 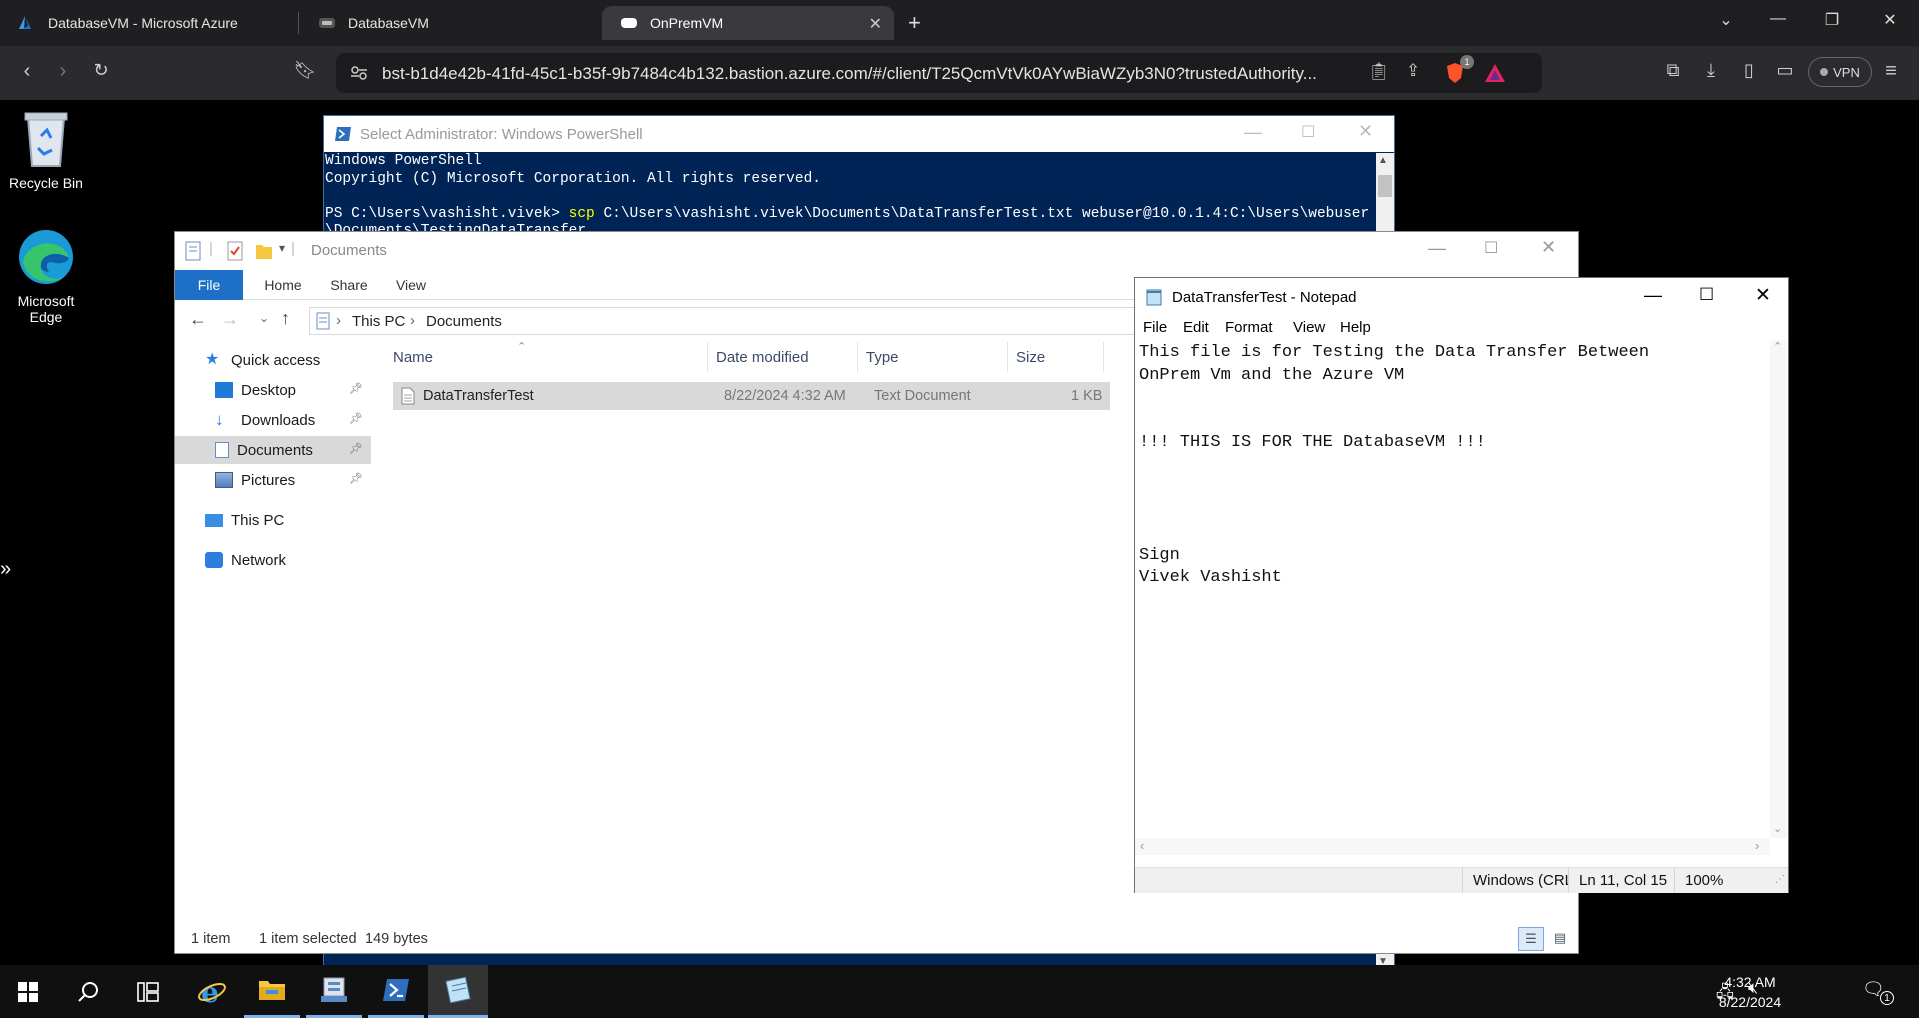 I want to click on downloads-icon: ⤓, so click(x=1711, y=70).